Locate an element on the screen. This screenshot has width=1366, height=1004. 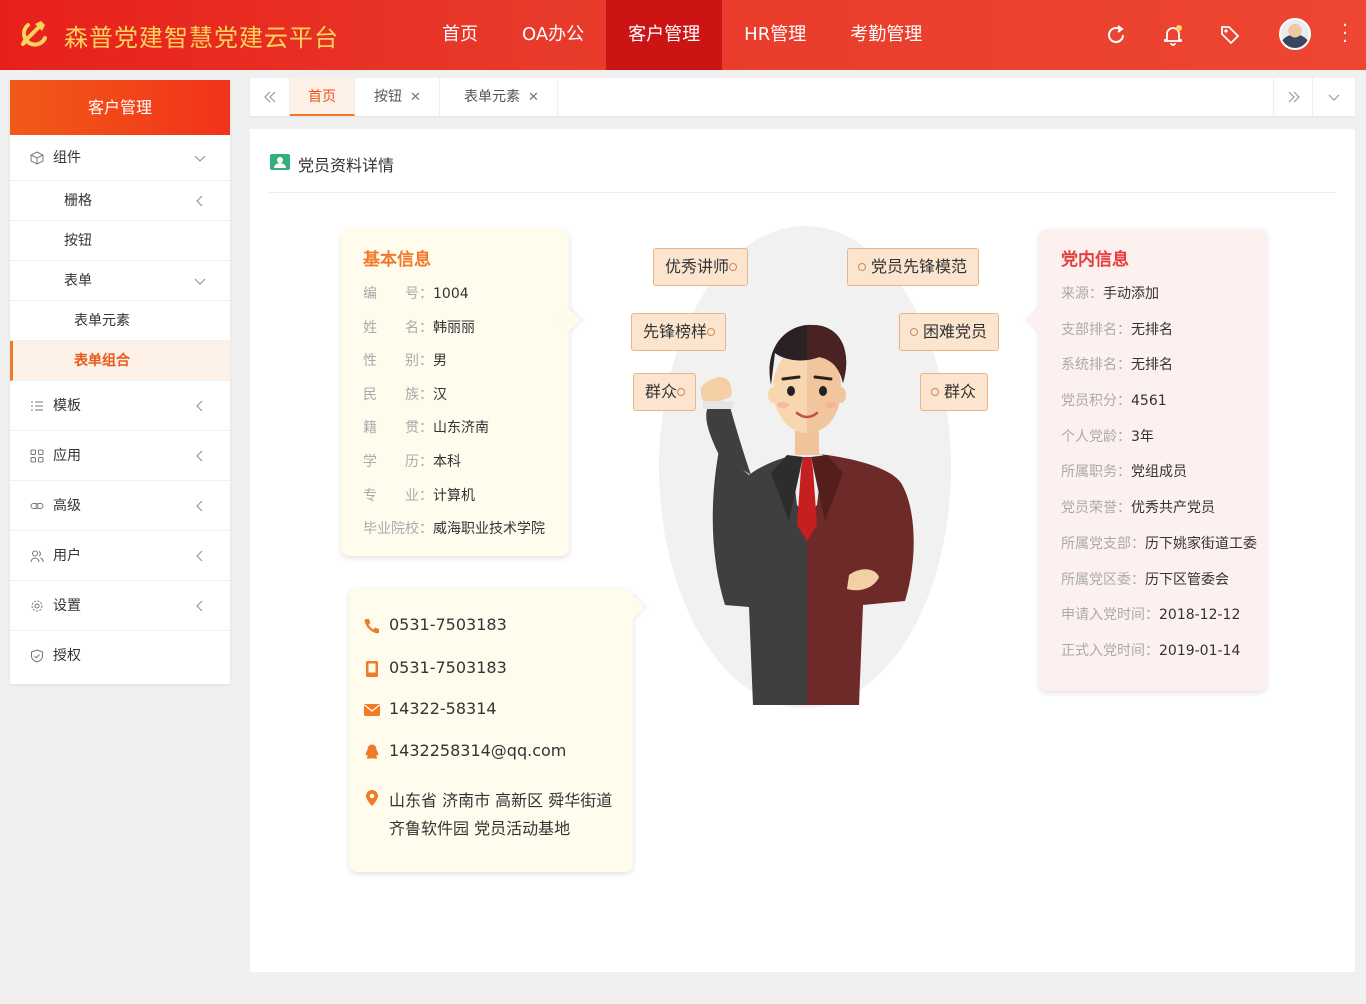
sidebar-item-grid: 栅格 is located at coordinates (120, 201).